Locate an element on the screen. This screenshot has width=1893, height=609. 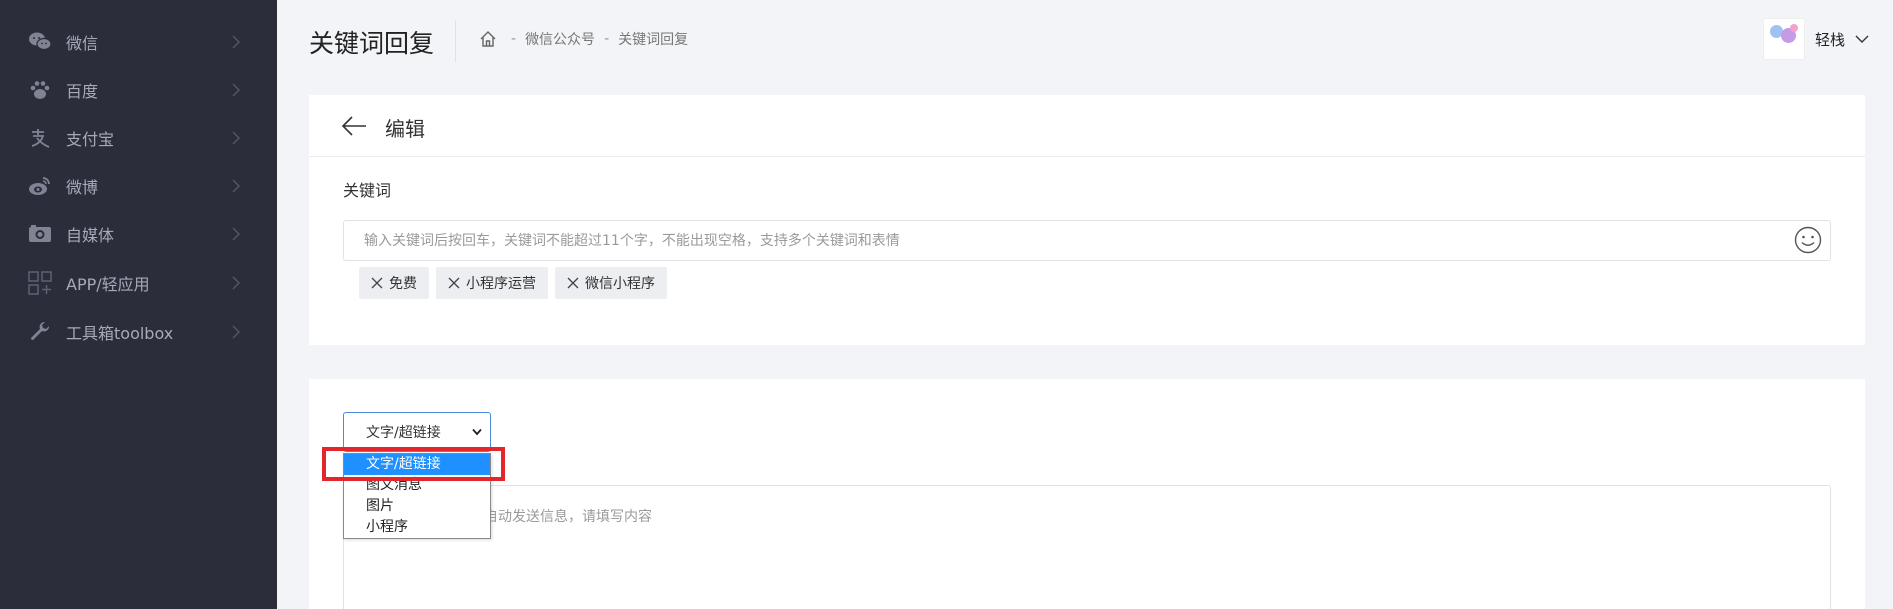
sidebar-item-weibo: 微博 is located at coordinates (138, 186).